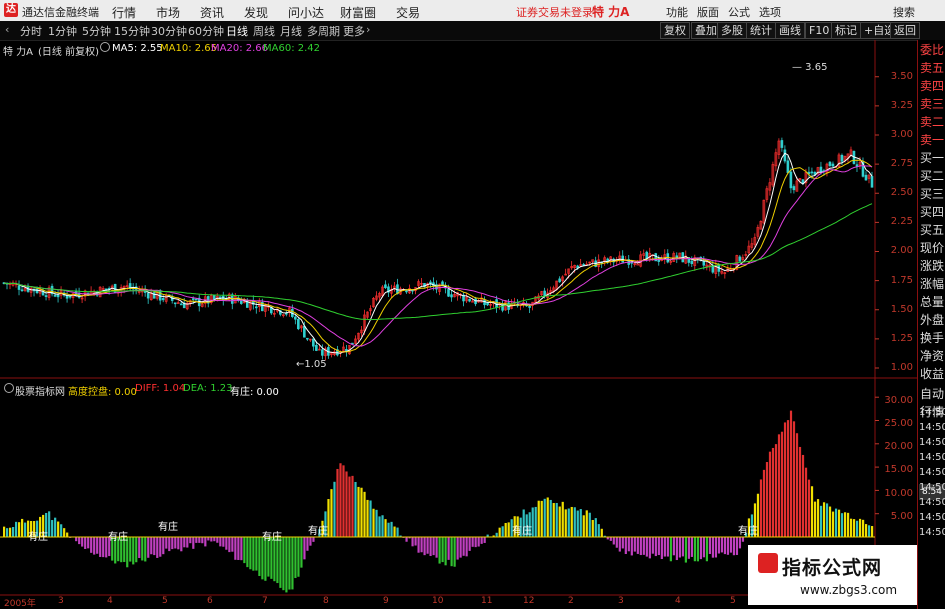 The height and width of the screenshot is (609, 945). Describe the element at coordinates (61, 601) in the screenshot. I see `x-axis-label: 3` at that location.